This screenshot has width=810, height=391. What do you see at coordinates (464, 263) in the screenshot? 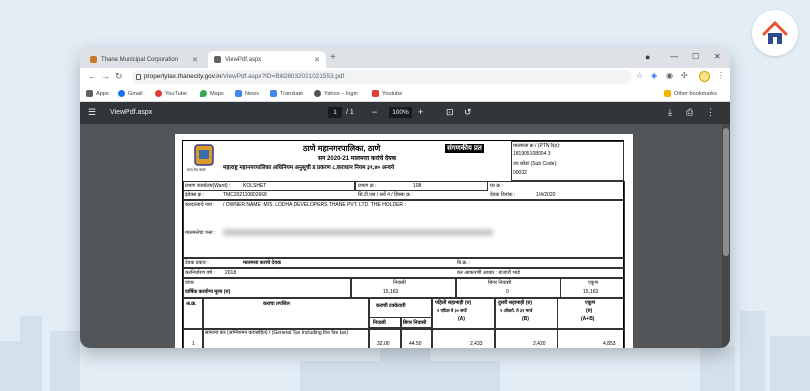
I see `bill-number-label: बि.क्र. :` at bounding box center [464, 263].